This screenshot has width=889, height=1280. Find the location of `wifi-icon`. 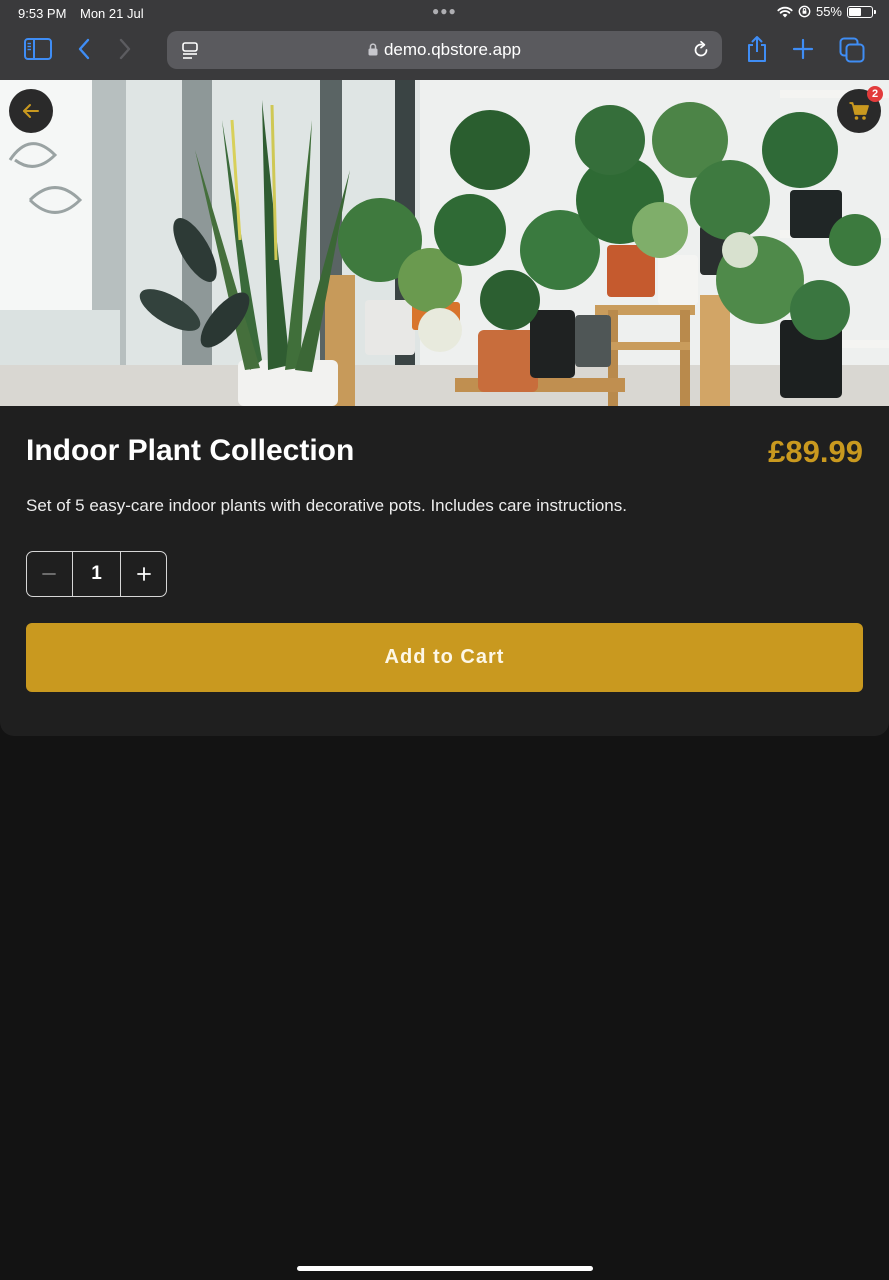

wifi-icon is located at coordinates (785, 11).